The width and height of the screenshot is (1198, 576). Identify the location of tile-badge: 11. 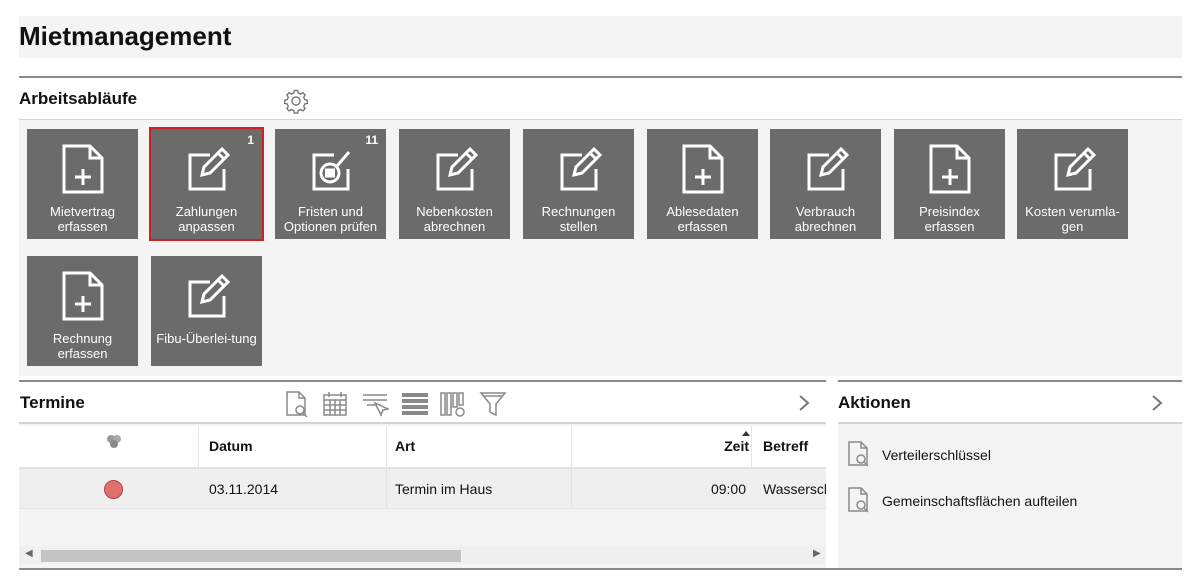
(371, 140).